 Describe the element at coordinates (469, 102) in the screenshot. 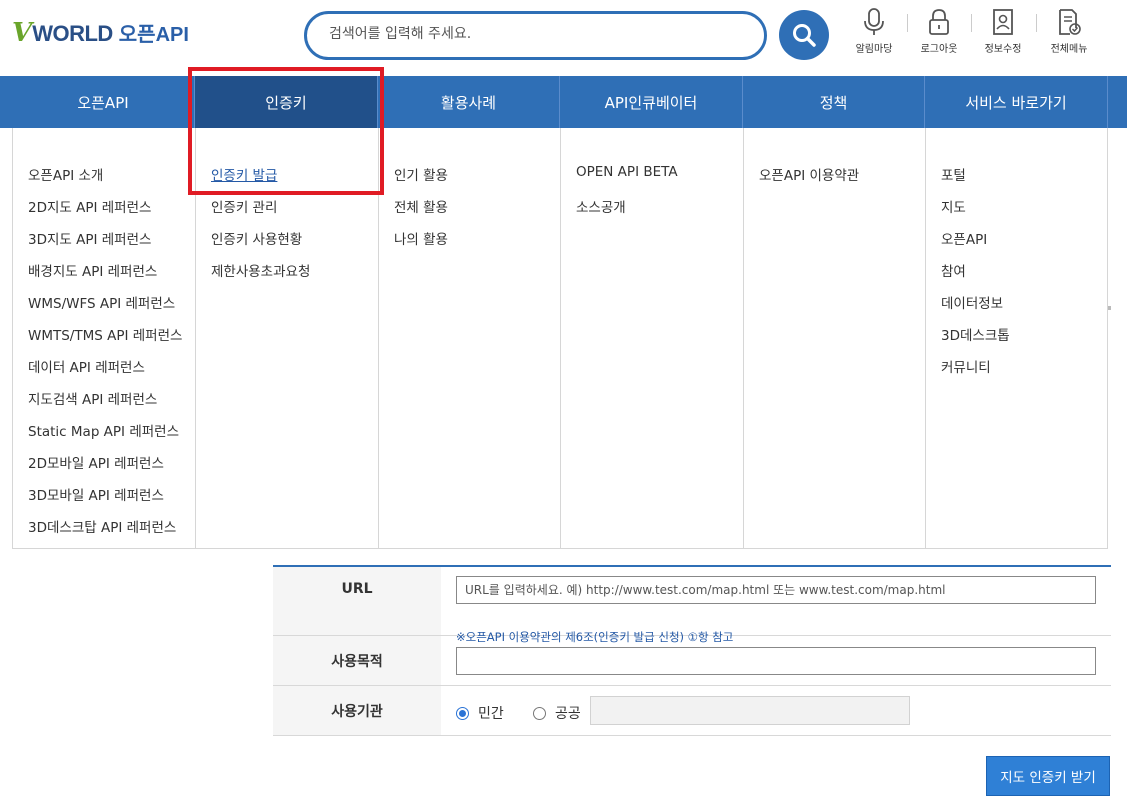

I see `nav-use-cases: 활용사례` at that location.